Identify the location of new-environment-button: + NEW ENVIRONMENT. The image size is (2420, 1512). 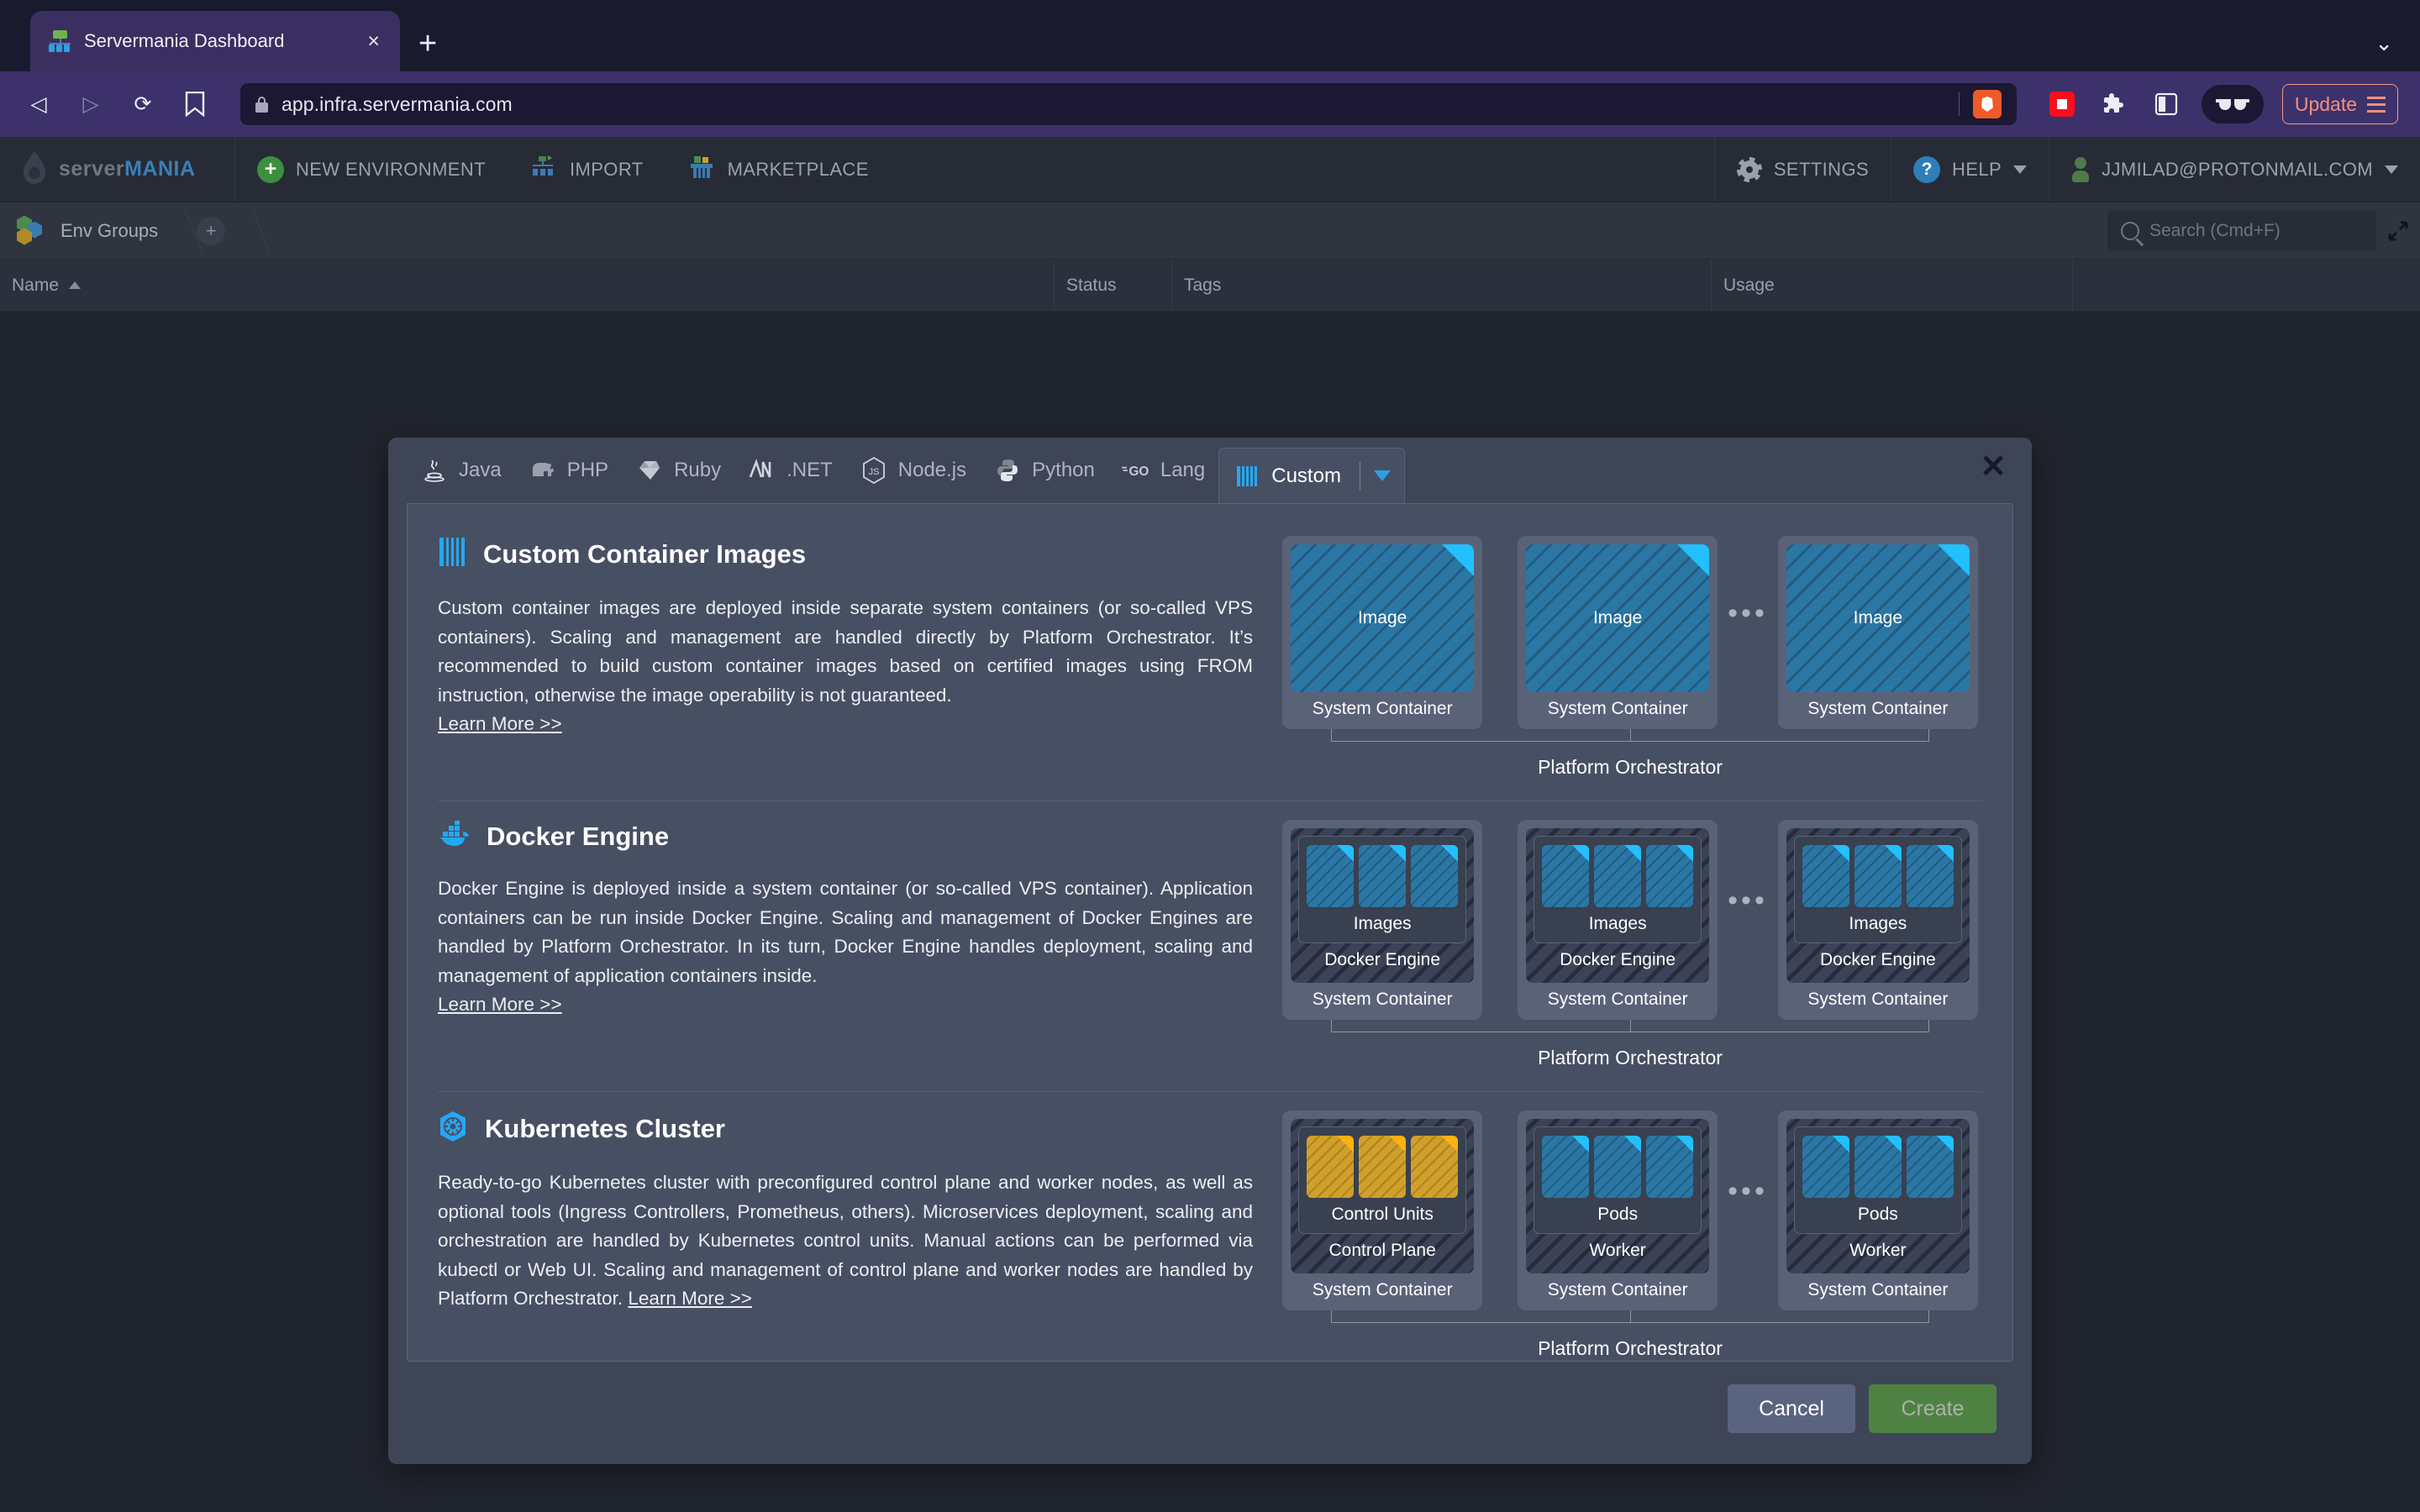
(371, 169).